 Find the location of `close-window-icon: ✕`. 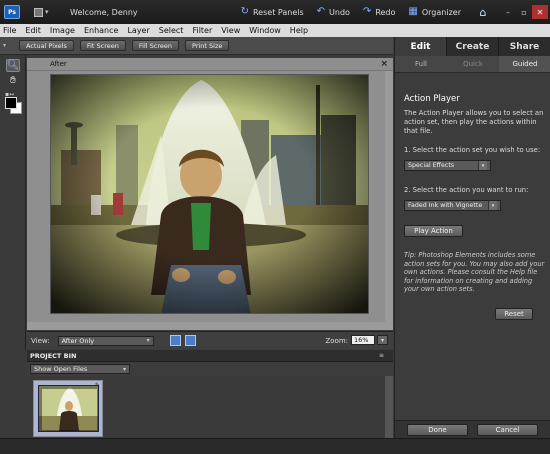

close-window-icon: ✕ is located at coordinates (540, 12).